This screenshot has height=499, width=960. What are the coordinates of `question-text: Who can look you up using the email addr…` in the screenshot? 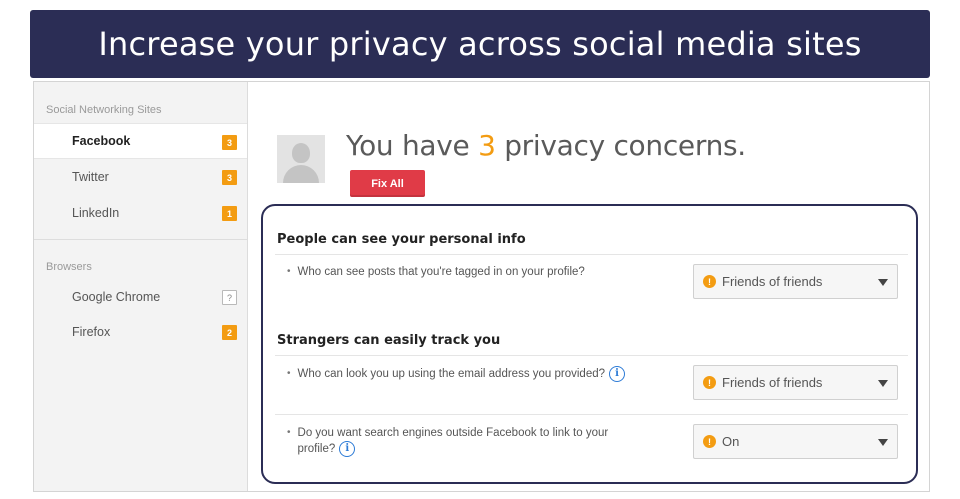 It's located at (451, 374).